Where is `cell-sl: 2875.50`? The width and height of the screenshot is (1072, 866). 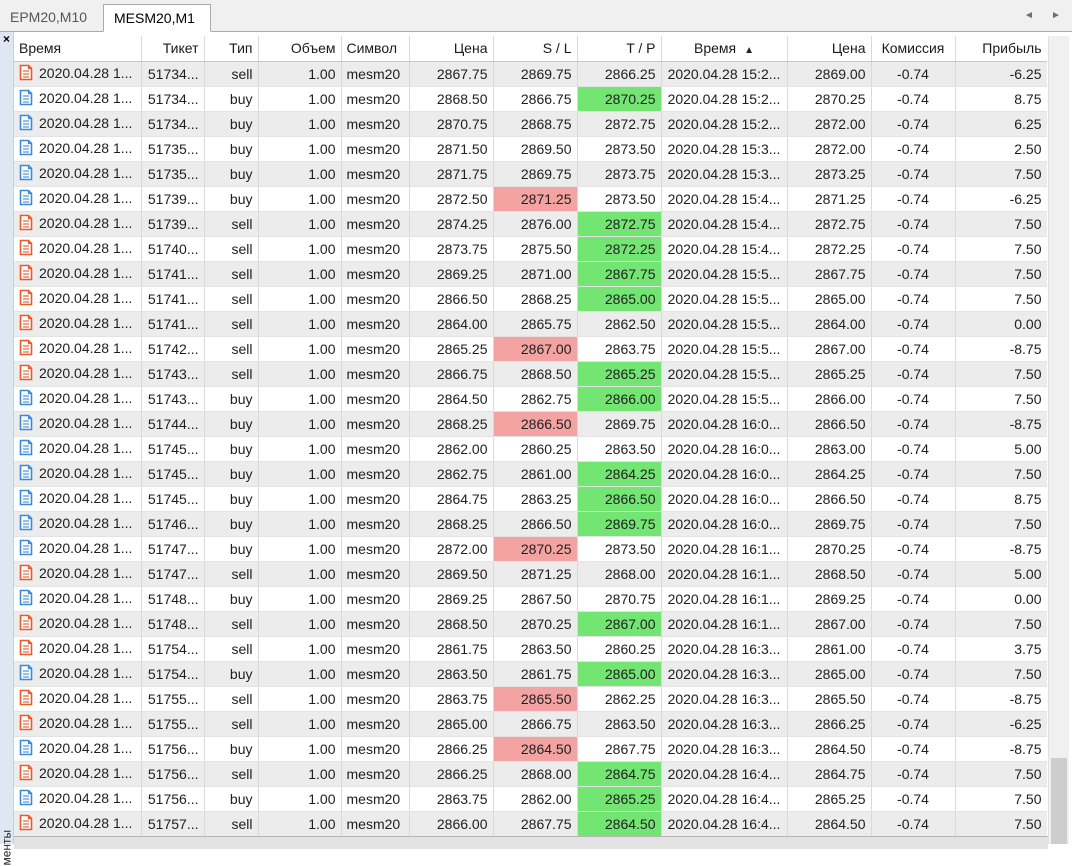
cell-sl: 2875.50 is located at coordinates (535, 249).